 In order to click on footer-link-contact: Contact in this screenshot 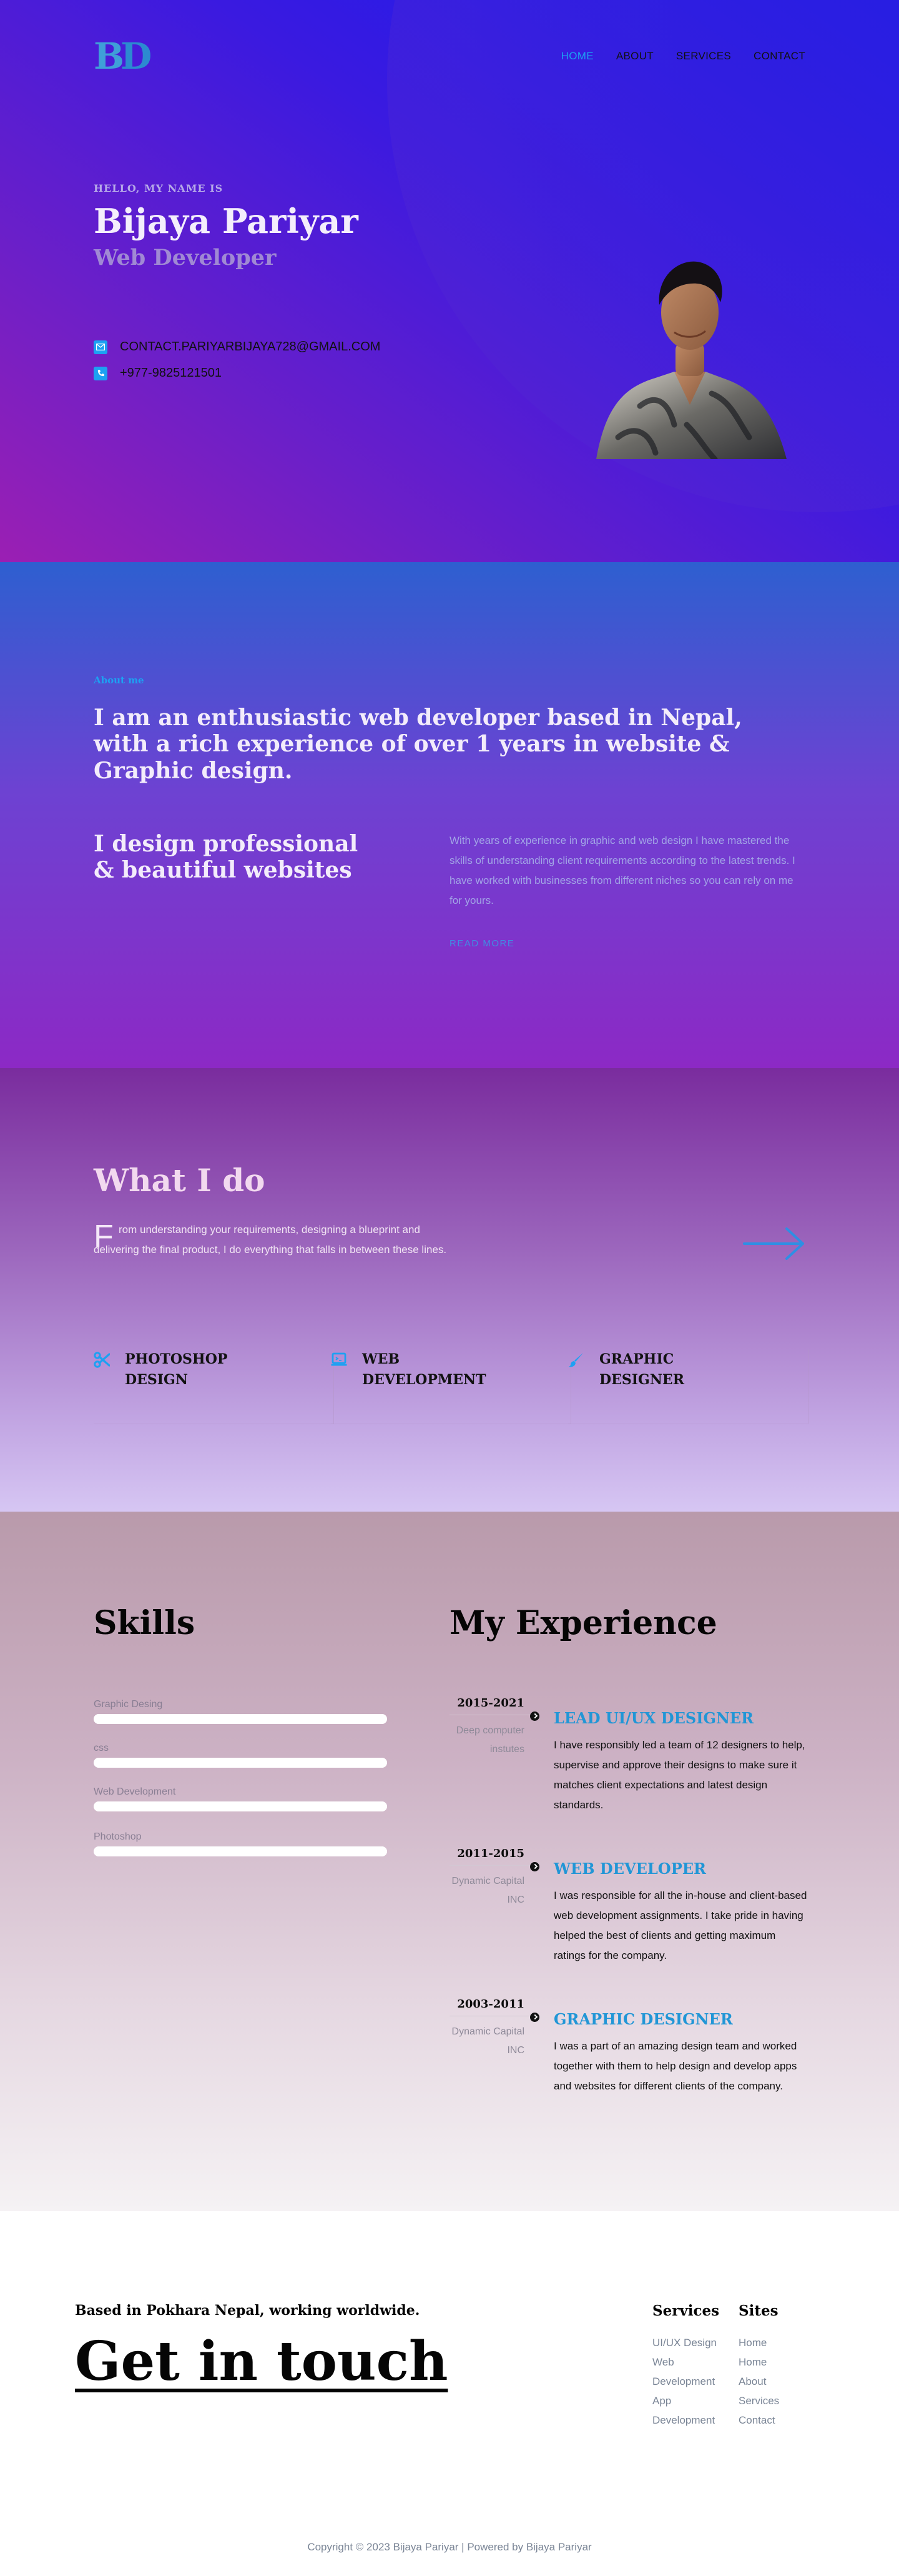, I will do `click(776, 2420)`.